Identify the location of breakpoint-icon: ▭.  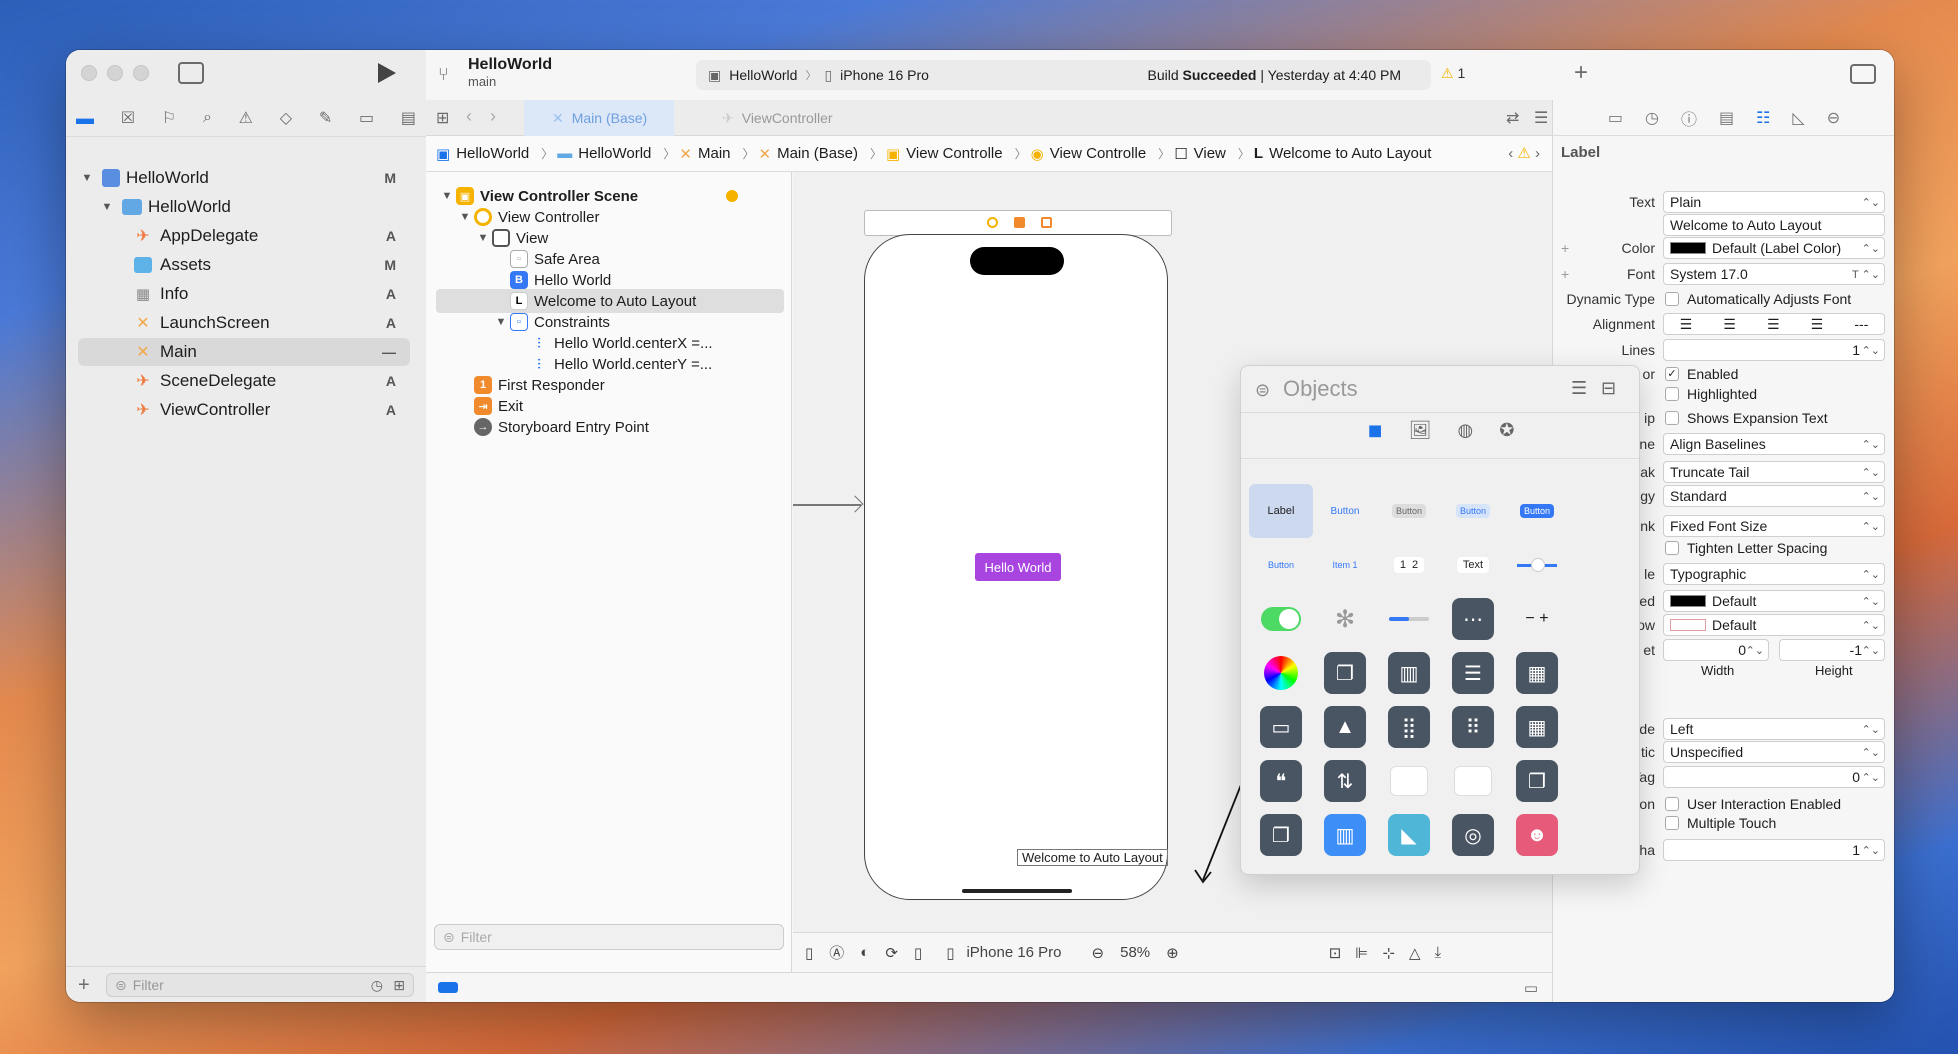
(366, 118).